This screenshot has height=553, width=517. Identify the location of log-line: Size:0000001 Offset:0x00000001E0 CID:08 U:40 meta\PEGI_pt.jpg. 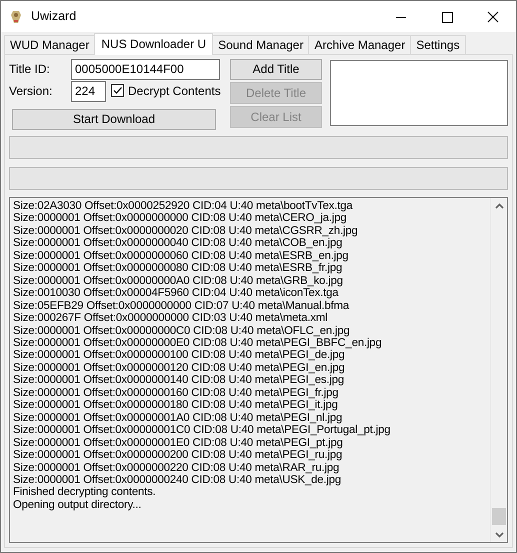
(178, 443).